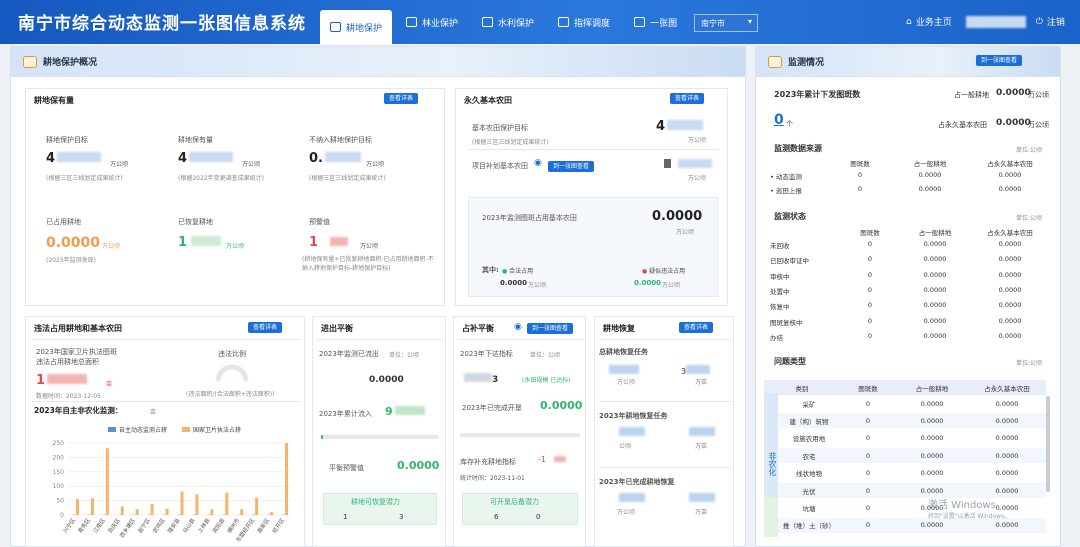  I want to click on nav-water: 水利保护, so click(508, 22).